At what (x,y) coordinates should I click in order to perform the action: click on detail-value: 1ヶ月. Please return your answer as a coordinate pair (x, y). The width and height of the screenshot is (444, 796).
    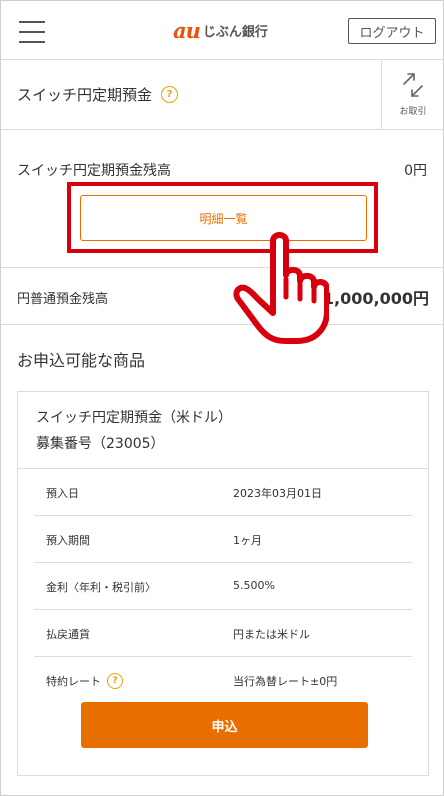
    Looking at the image, I should click on (247, 540).